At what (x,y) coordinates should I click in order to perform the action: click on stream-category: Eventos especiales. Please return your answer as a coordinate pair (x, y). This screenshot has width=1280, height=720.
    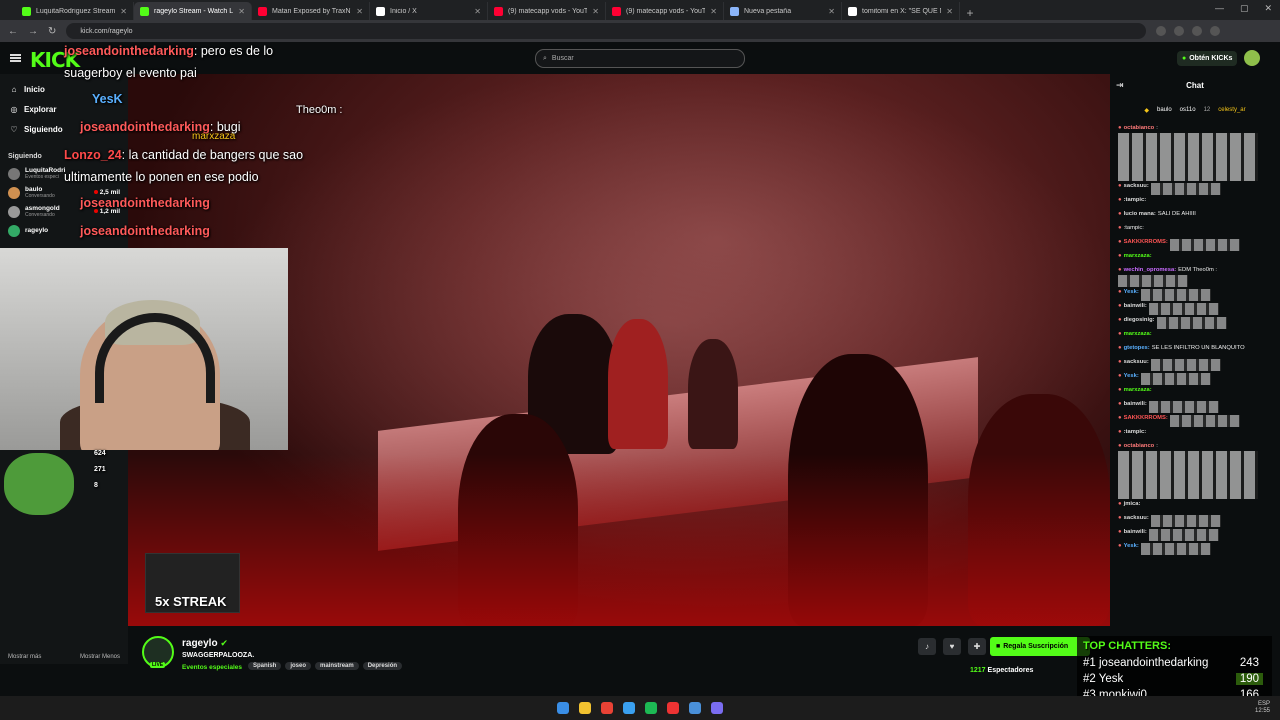
    Looking at the image, I should click on (212, 667).